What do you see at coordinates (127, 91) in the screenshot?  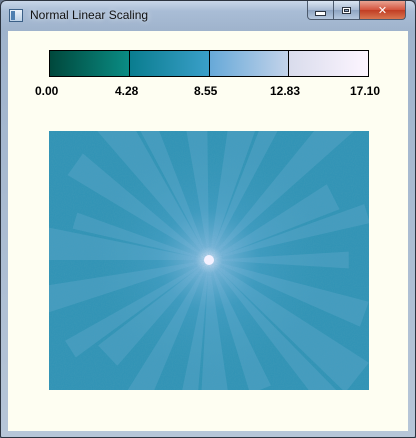 I see `scale-tick-label: 4.28` at bounding box center [127, 91].